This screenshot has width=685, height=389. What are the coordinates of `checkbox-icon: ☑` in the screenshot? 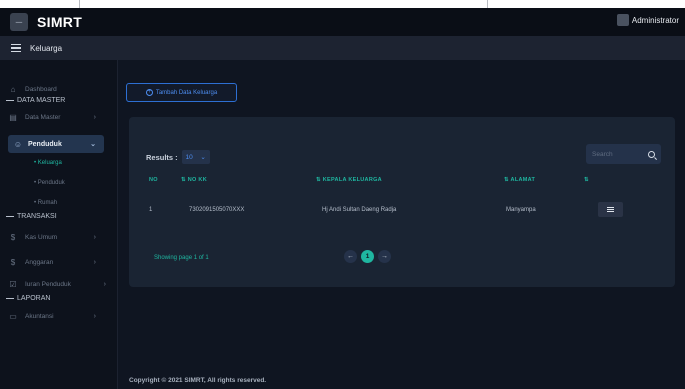 It's located at (13, 284).